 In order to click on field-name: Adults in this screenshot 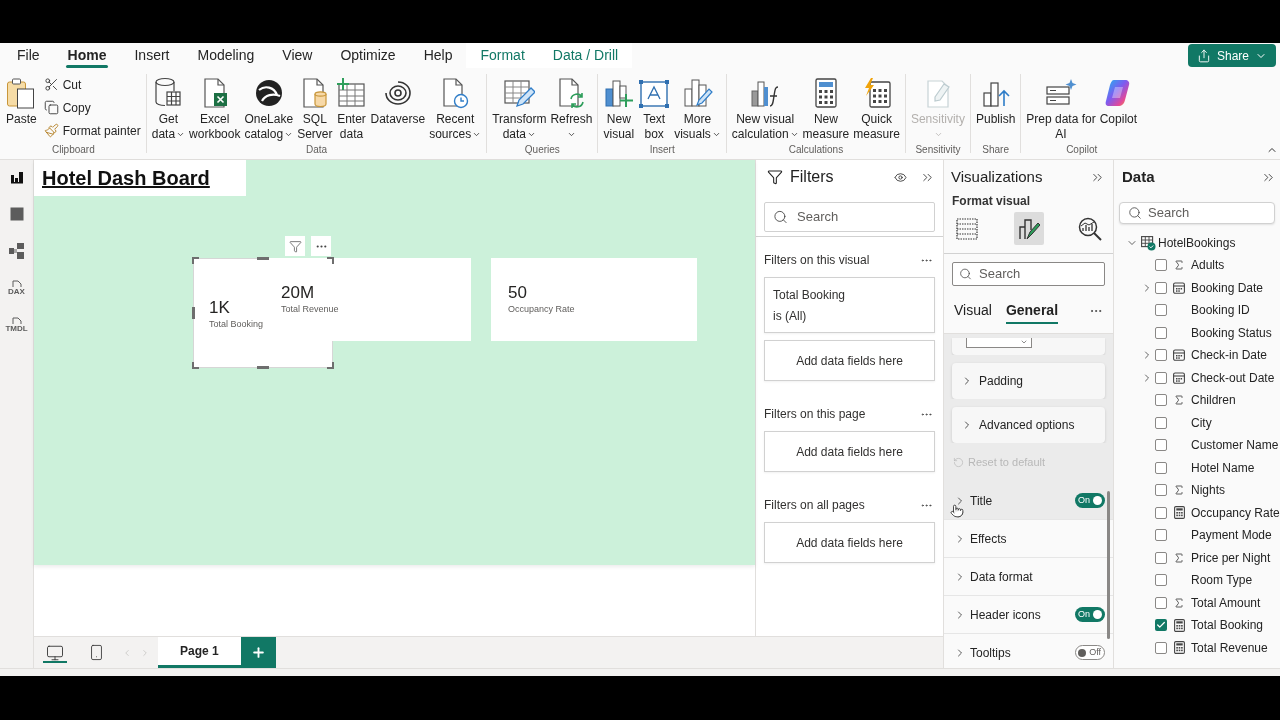, I will do `click(1208, 265)`.